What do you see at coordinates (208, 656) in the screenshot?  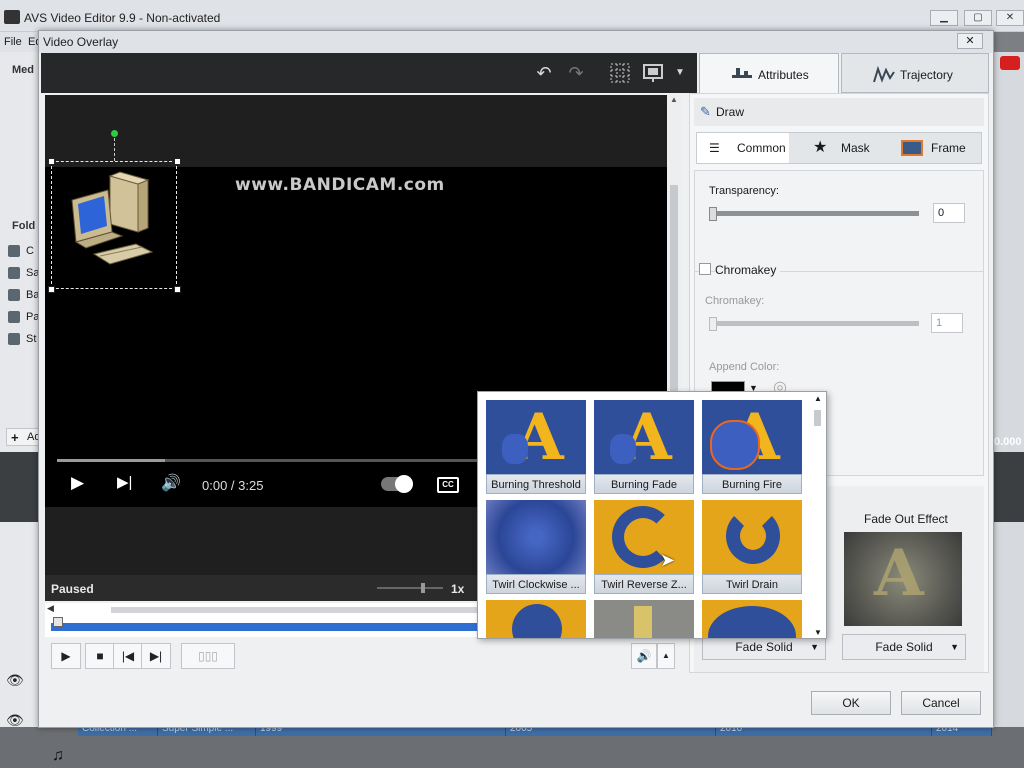 I see `split-button: ▯▯▯` at bounding box center [208, 656].